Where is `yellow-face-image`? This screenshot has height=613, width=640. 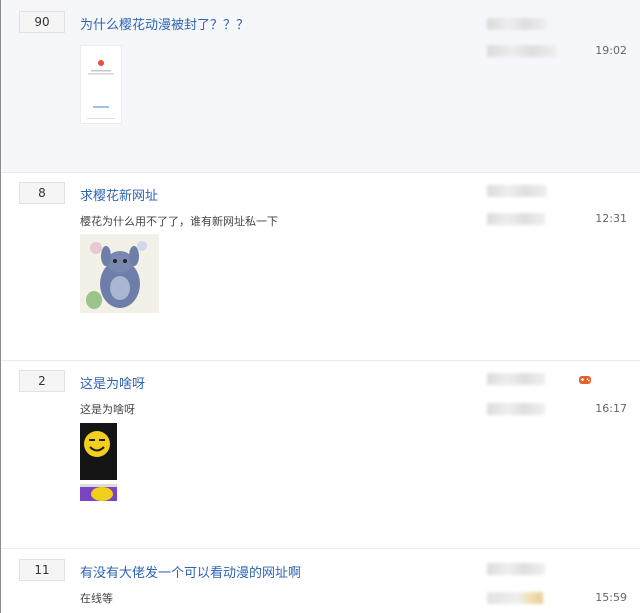
yellow-face-image is located at coordinates (98, 451).